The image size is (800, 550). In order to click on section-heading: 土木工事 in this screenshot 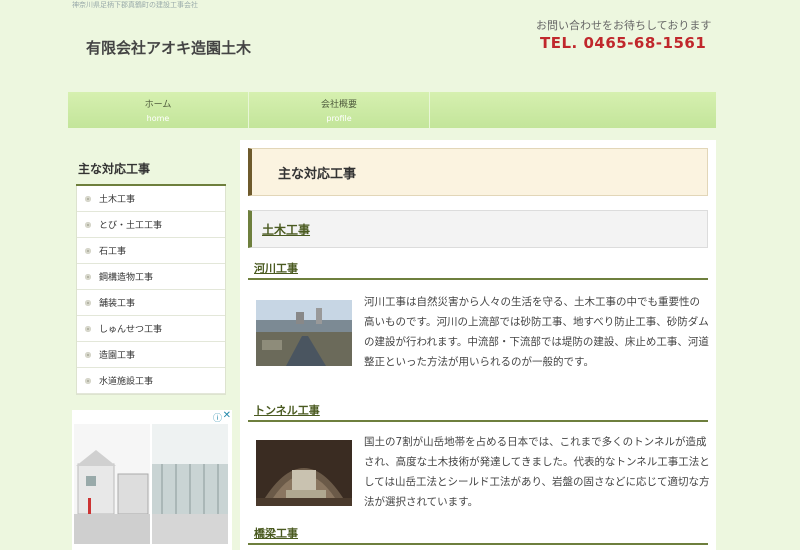, I will do `click(478, 229)`.